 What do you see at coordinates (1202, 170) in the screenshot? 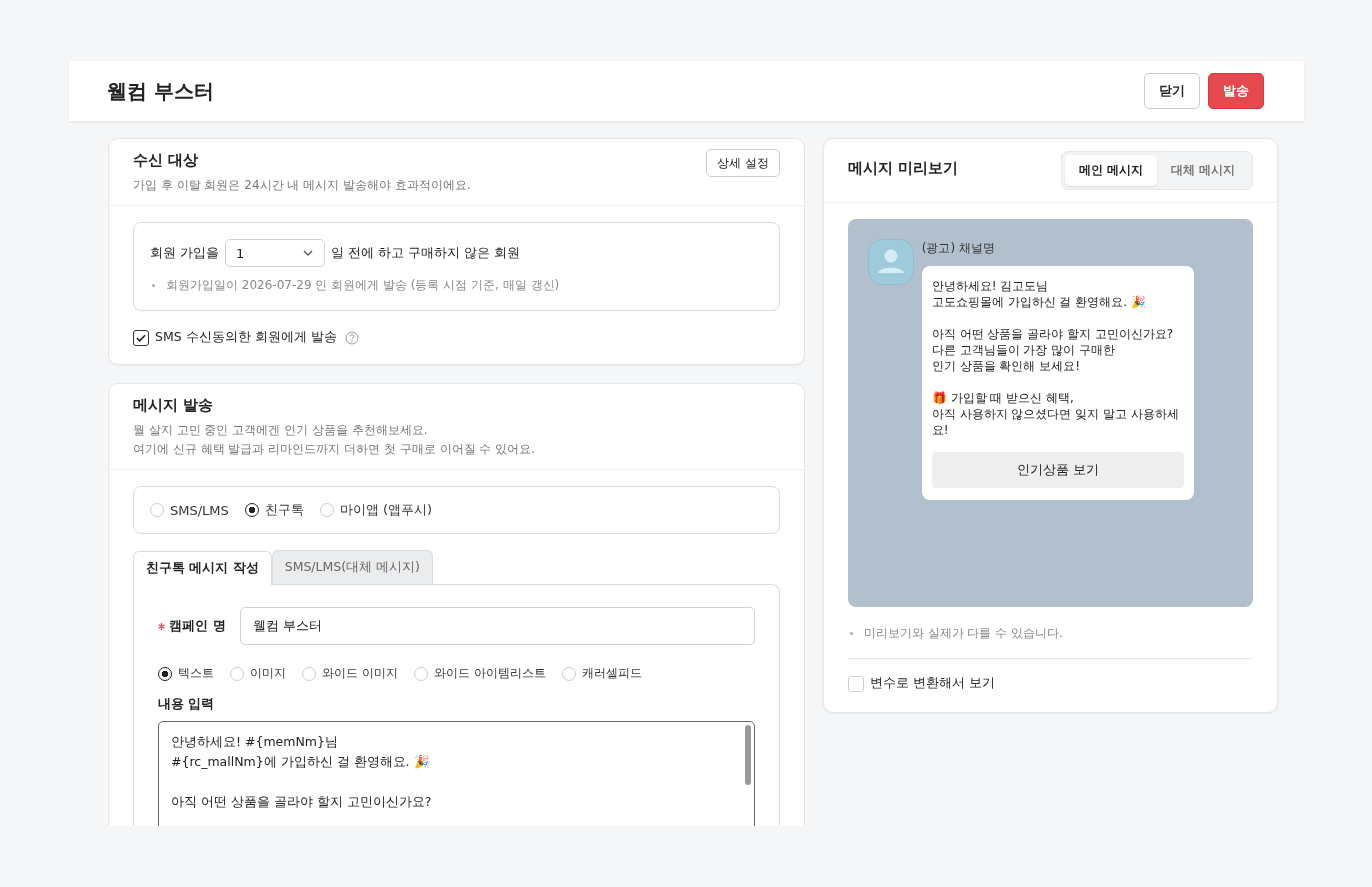
I see `segment-tab: 대체 메시지` at bounding box center [1202, 170].